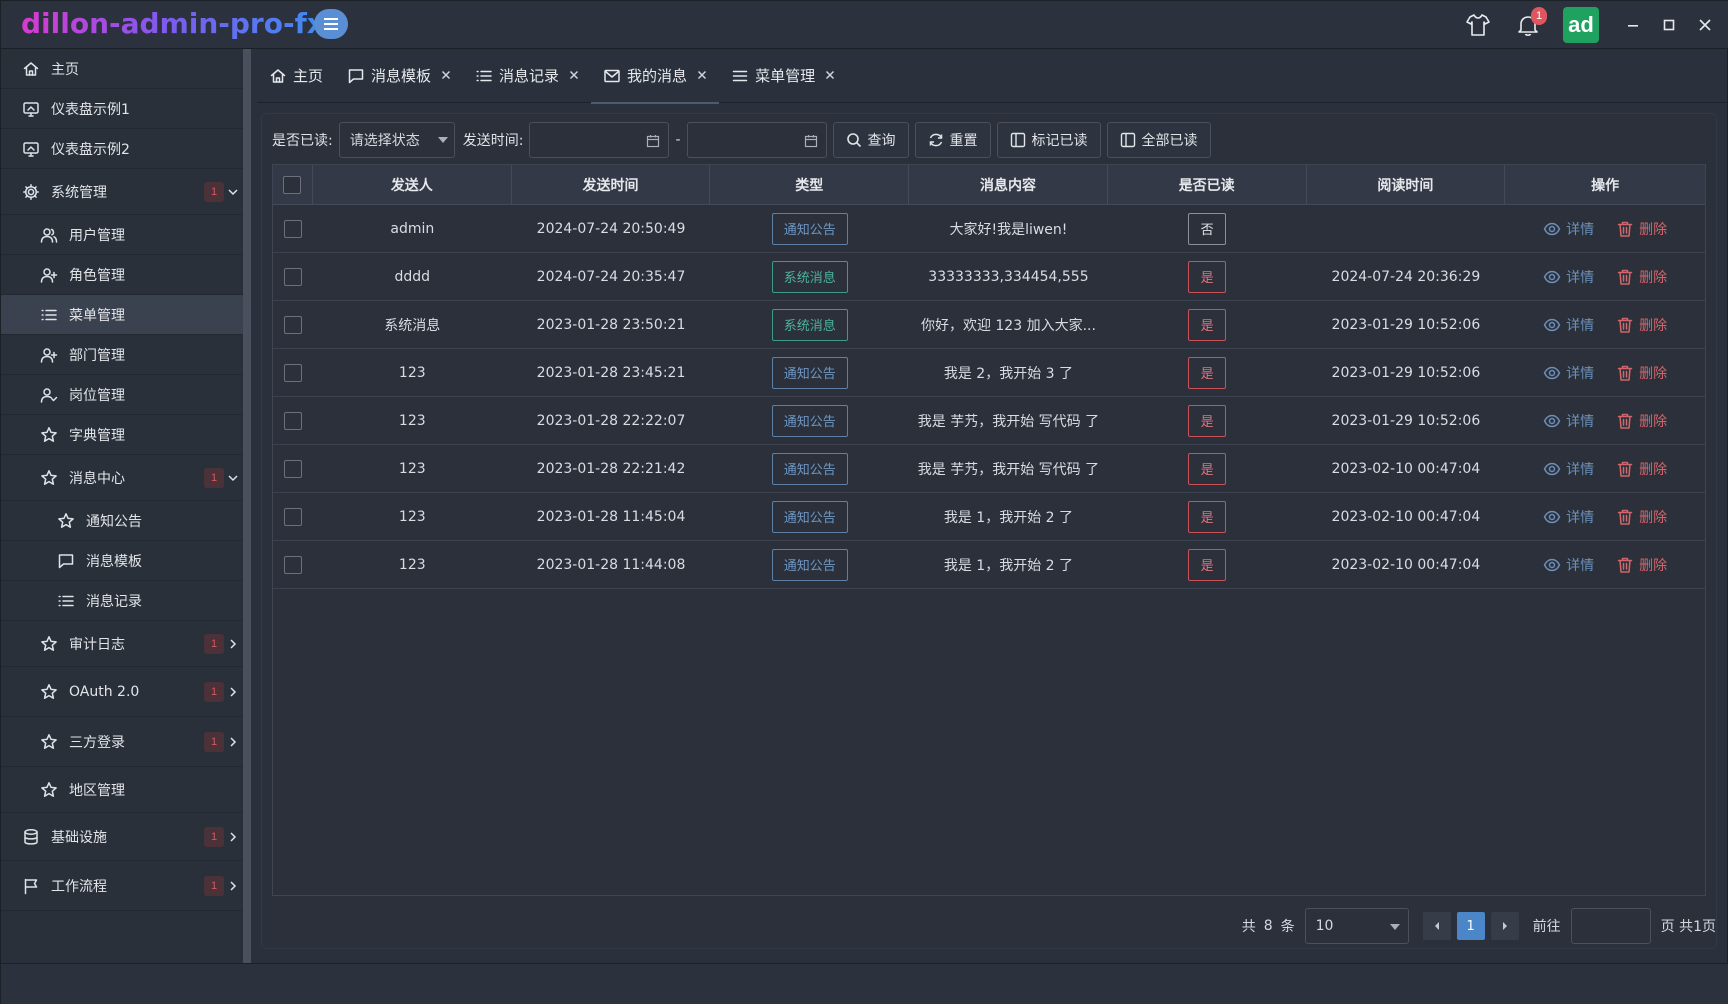 This screenshot has width=1728, height=1004. I want to click on prev-page-button, so click(1436, 926).